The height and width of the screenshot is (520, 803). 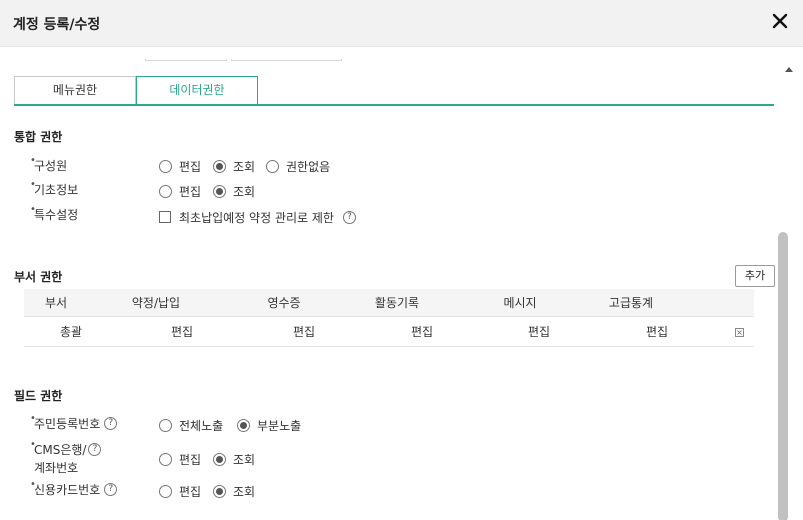 What do you see at coordinates (56, 303) in the screenshot?
I see `column-header: 부서` at bounding box center [56, 303].